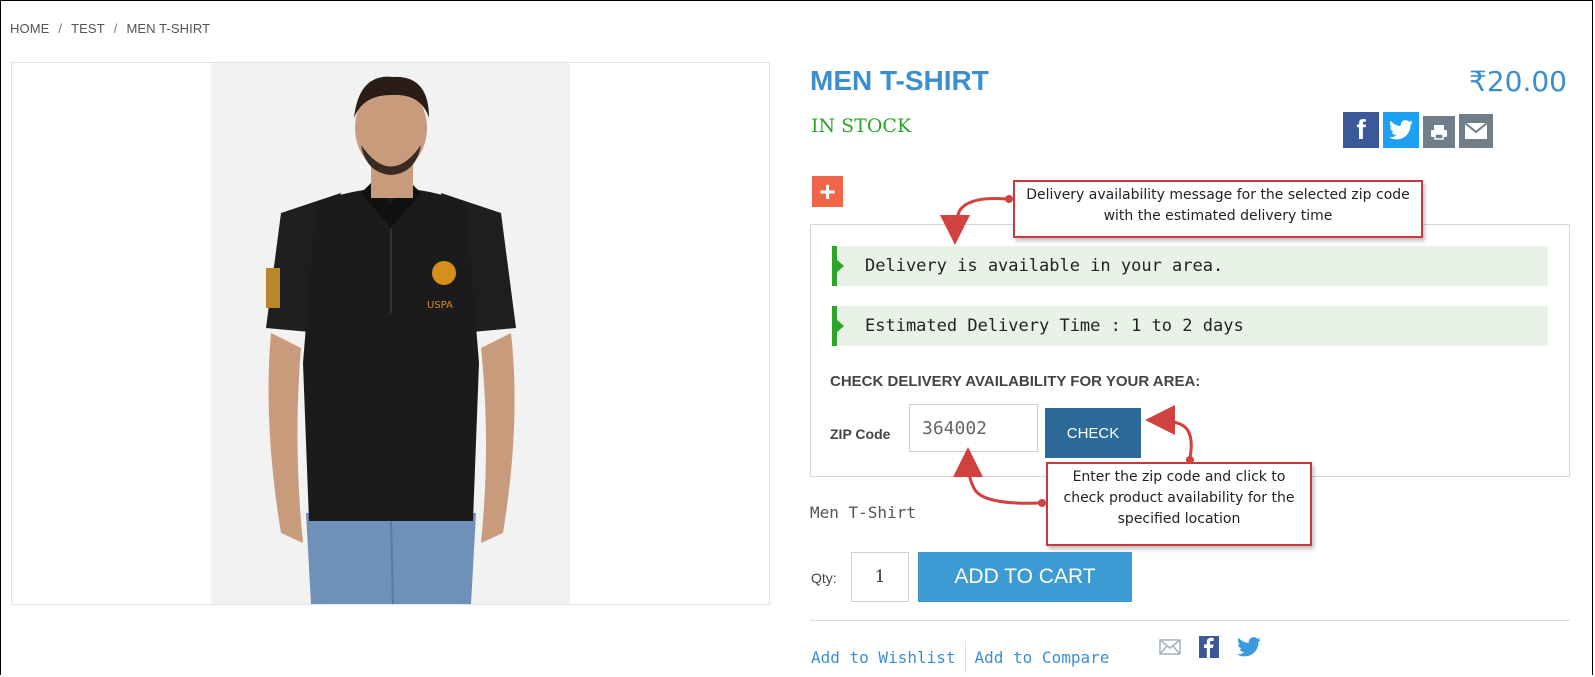  Describe the element at coordinates (168, 28) in the screenshot. I see `breadcrumb-current: MEN T-SHIRT` at that location.